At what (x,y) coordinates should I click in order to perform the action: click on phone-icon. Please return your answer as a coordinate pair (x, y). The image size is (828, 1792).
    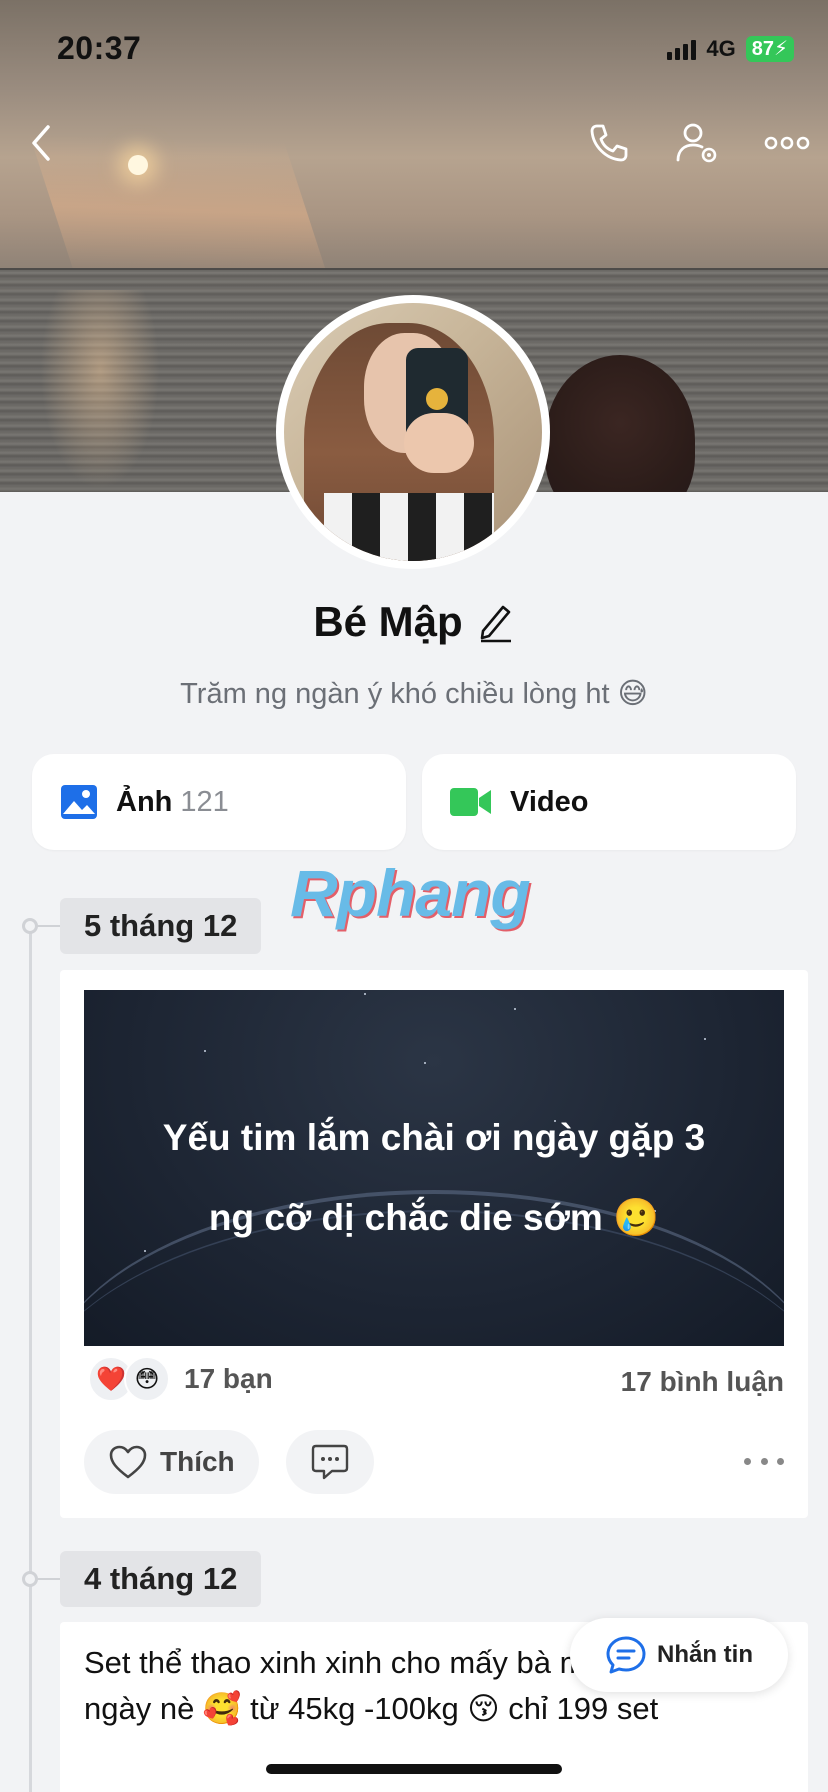
    Looking at the image, I should click on (609, 143).